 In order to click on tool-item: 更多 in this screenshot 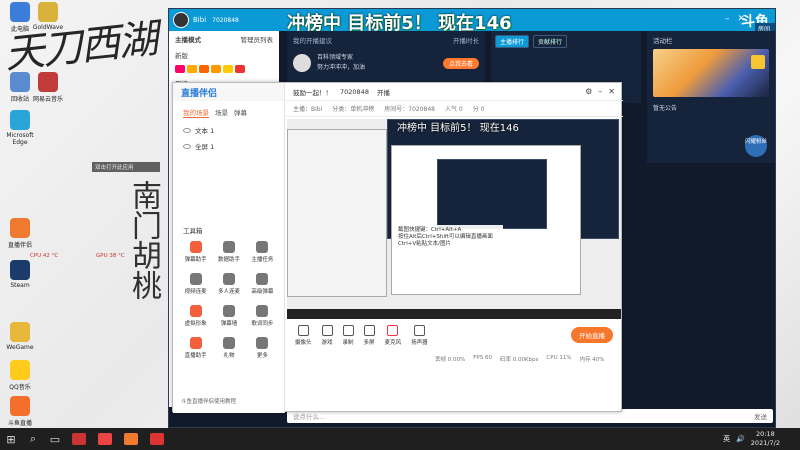, I will do `click(262, 348)`.